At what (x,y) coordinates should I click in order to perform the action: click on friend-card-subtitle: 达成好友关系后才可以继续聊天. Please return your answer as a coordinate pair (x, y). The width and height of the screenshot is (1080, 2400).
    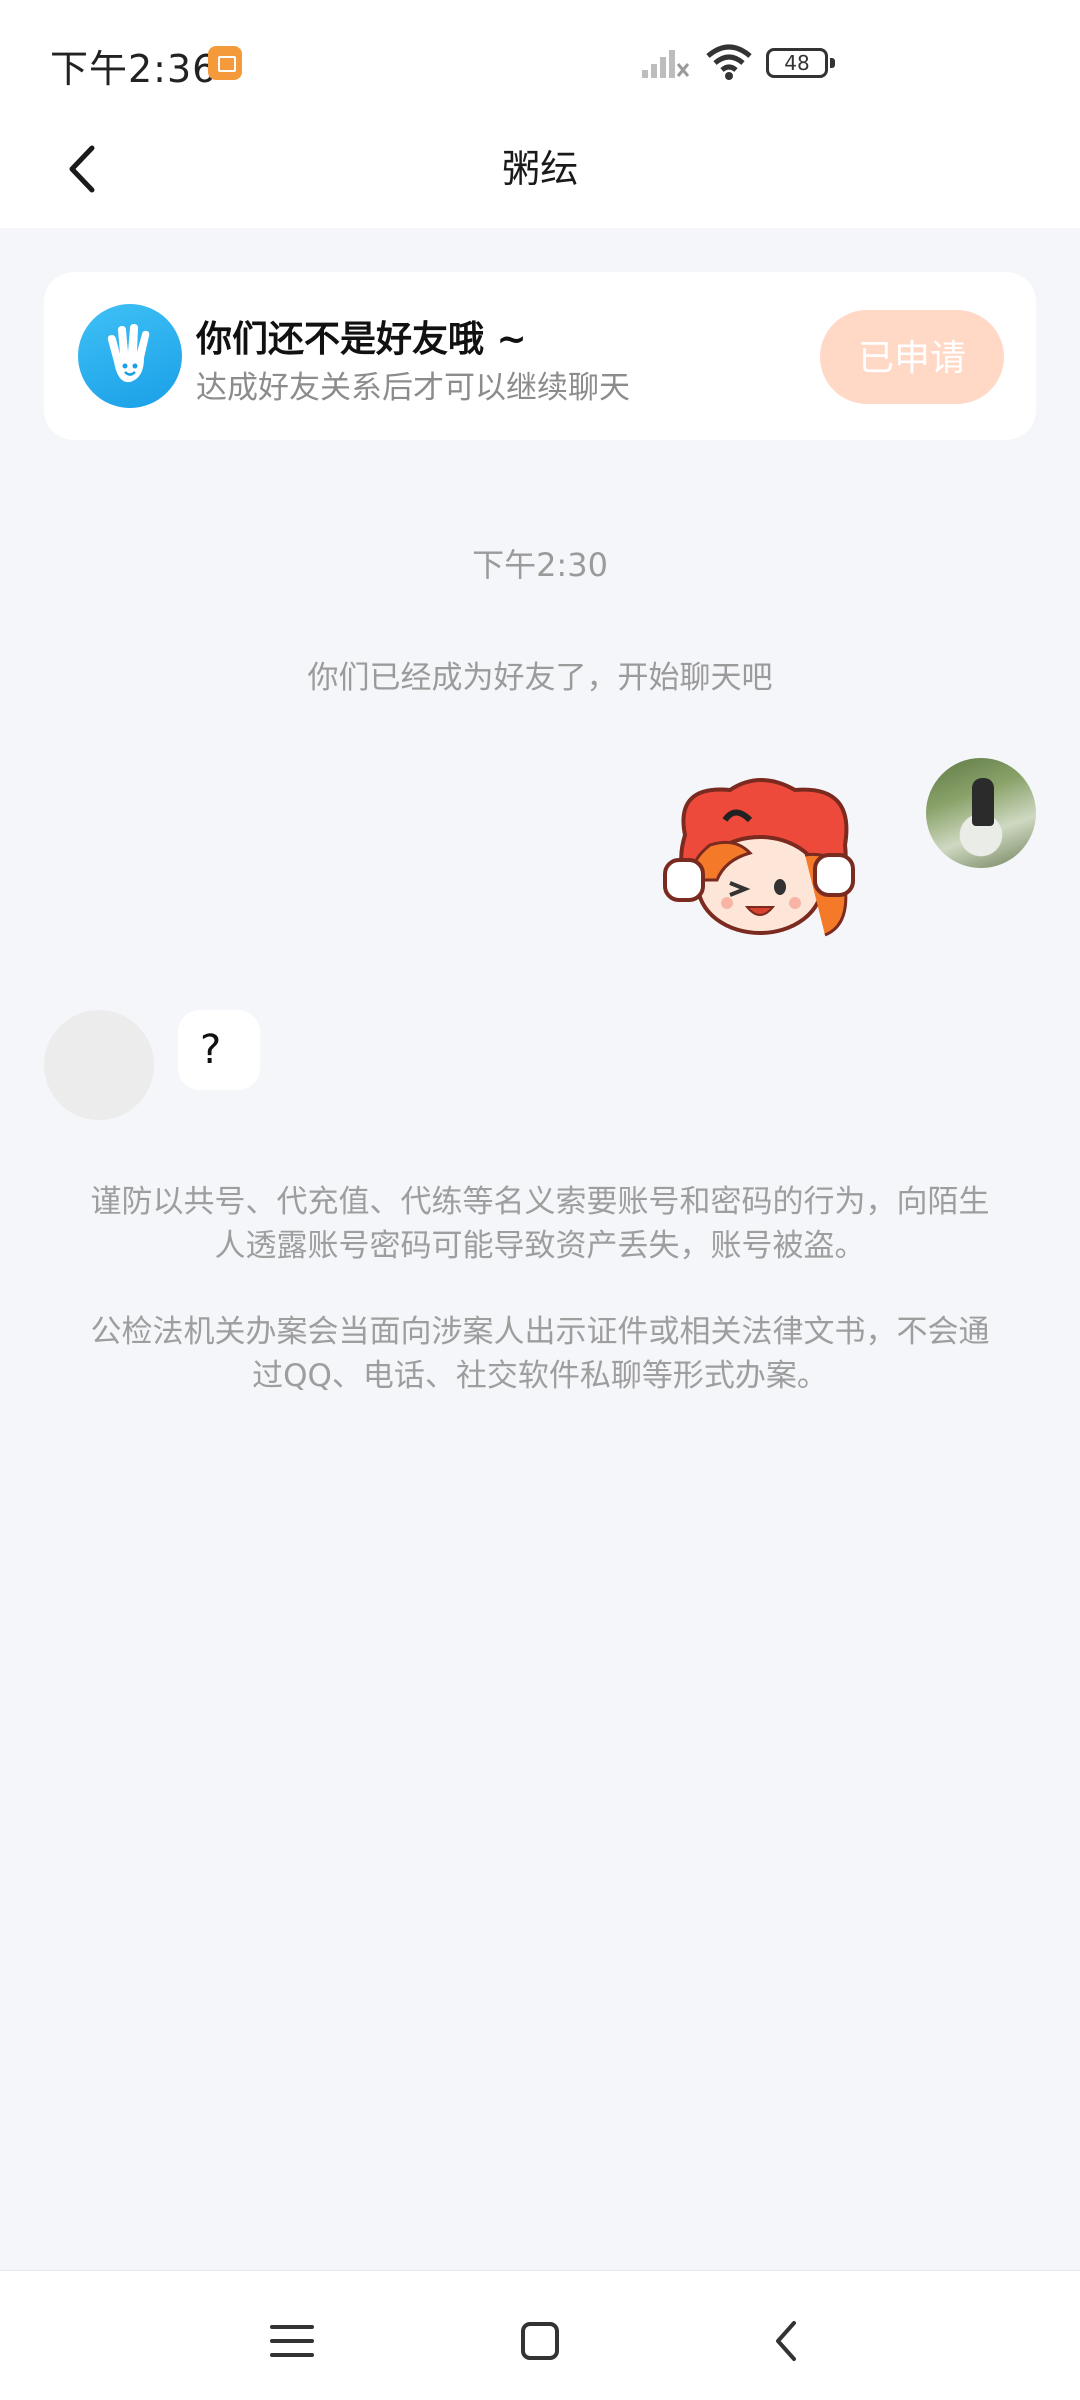
    Looking at the image, I should click on (413, 388).